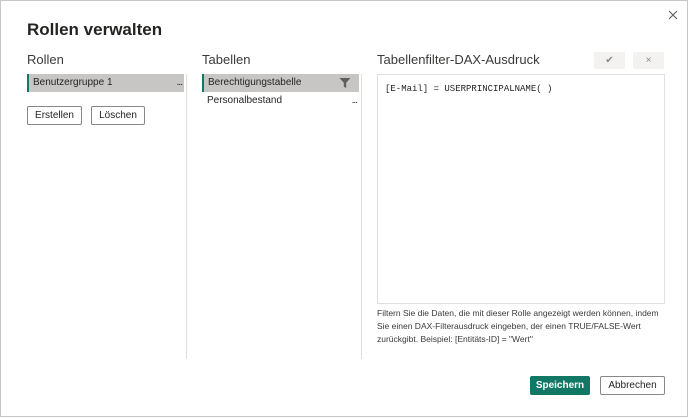 The image size is (690, 419). Describe the element at coordinates (54, 115) in the screenshot. I see `create-role-button: Erstellen` at that location.